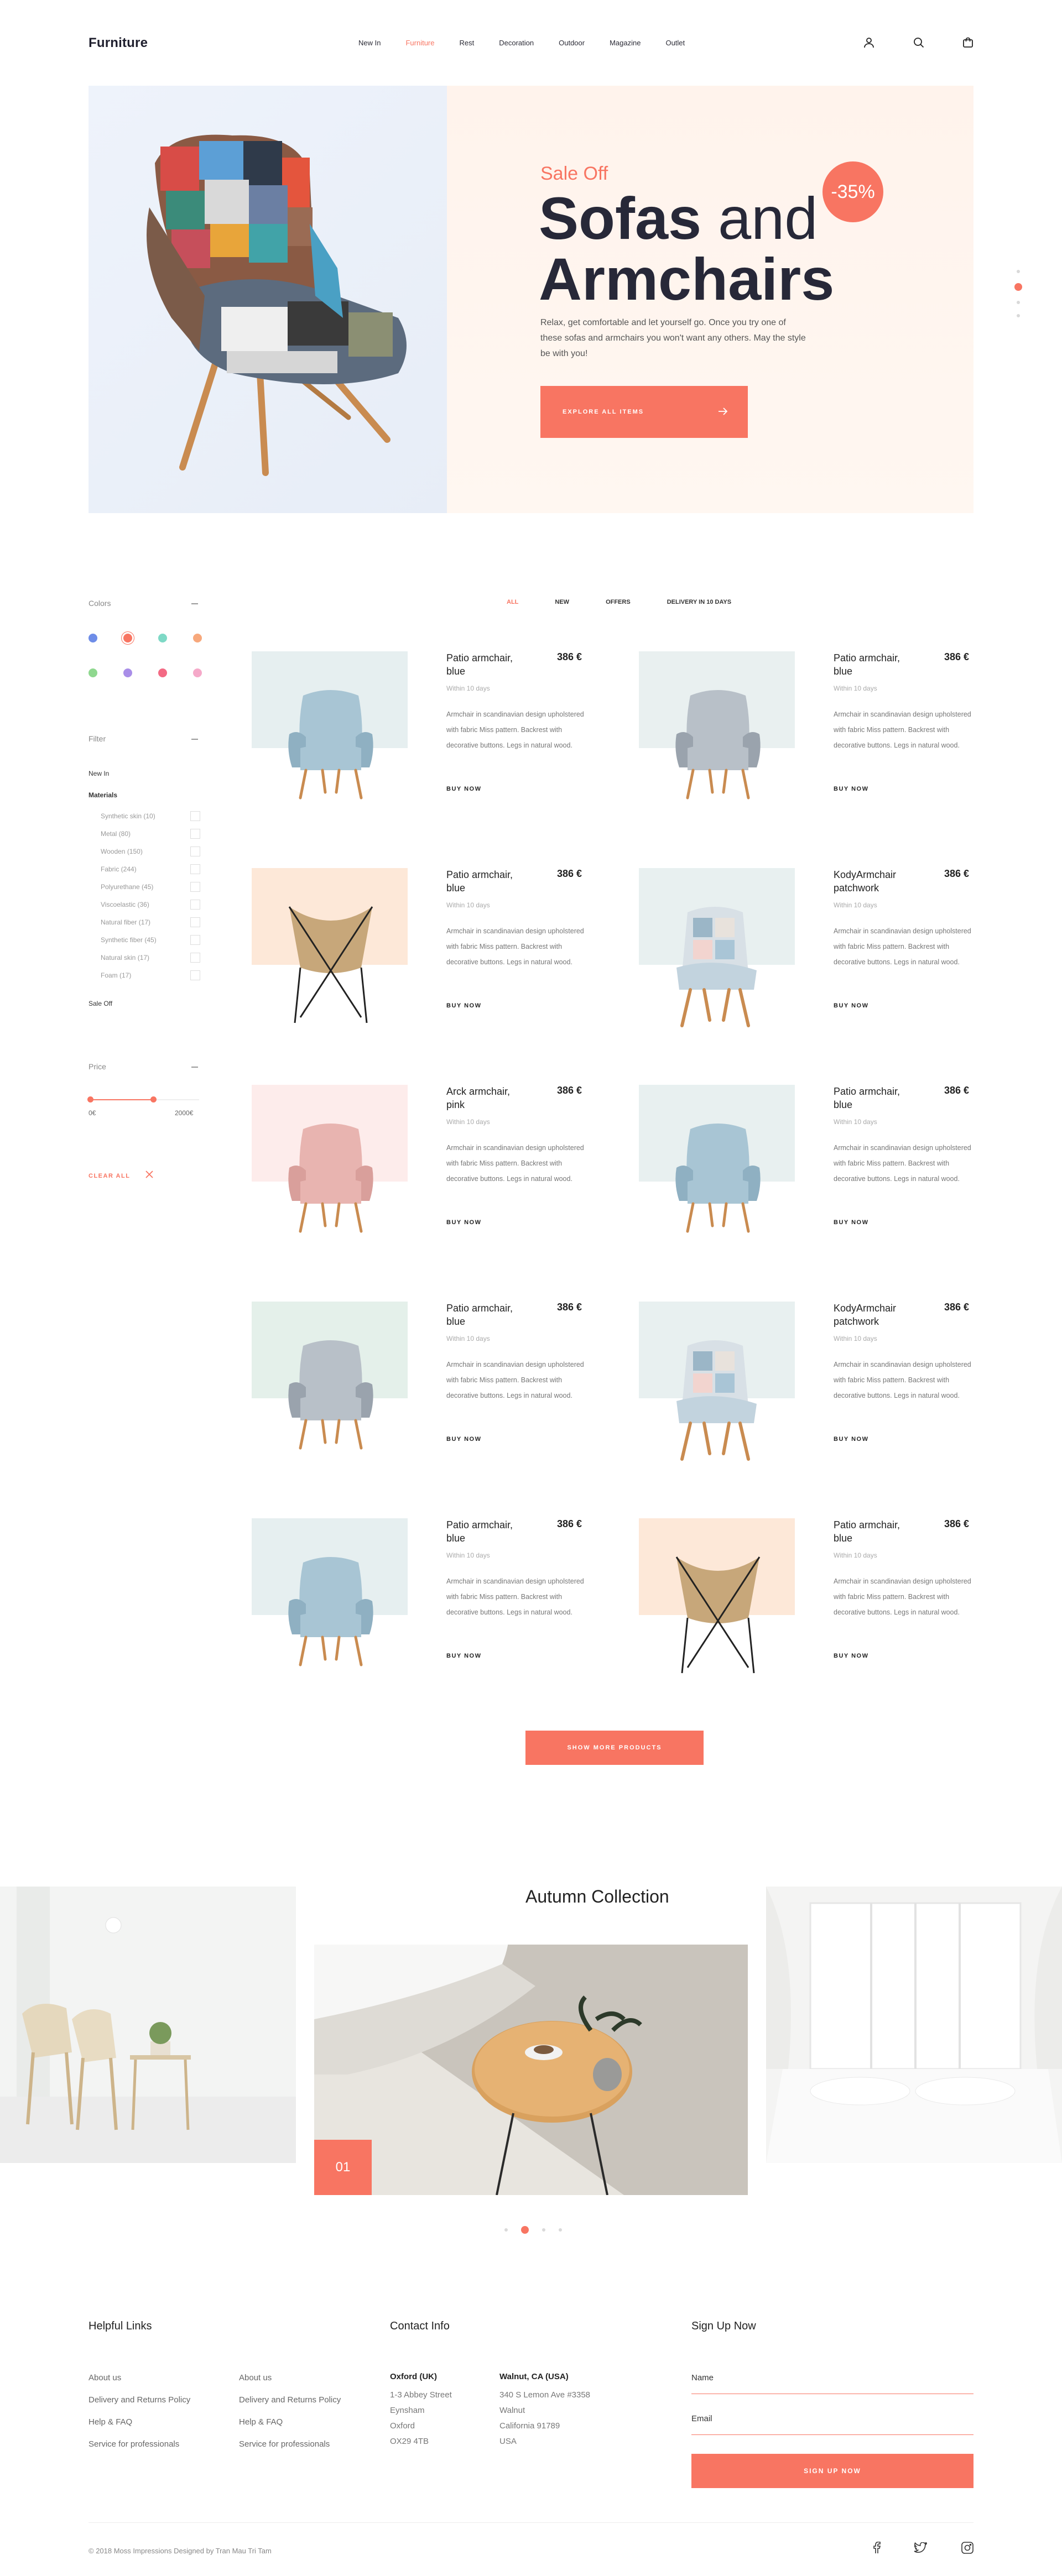 The height and width of the screenshot is (2576, 1062). I want to click on name-field: Name, so click(832, 2383).